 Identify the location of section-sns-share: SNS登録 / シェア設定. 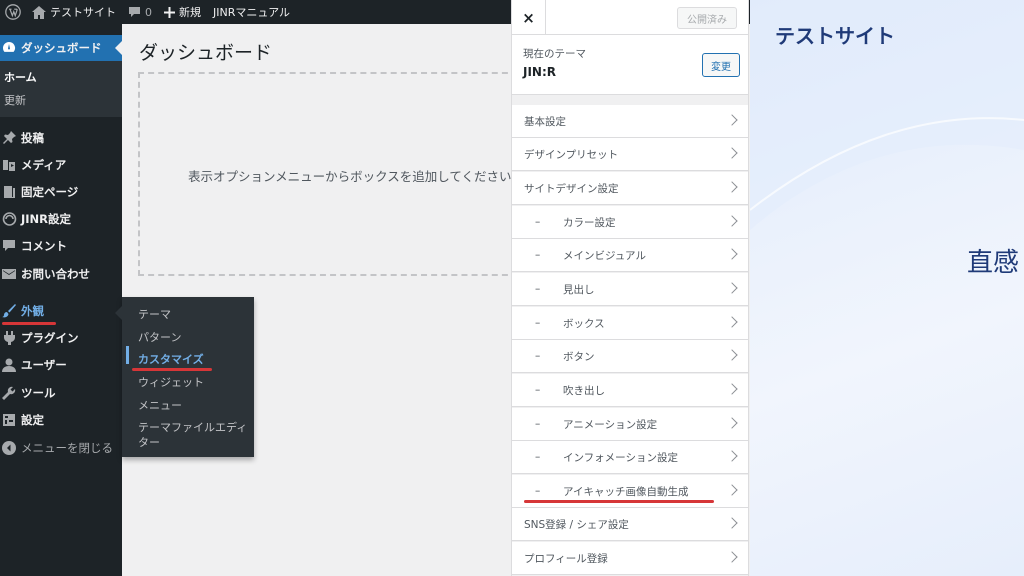
(630, 524).